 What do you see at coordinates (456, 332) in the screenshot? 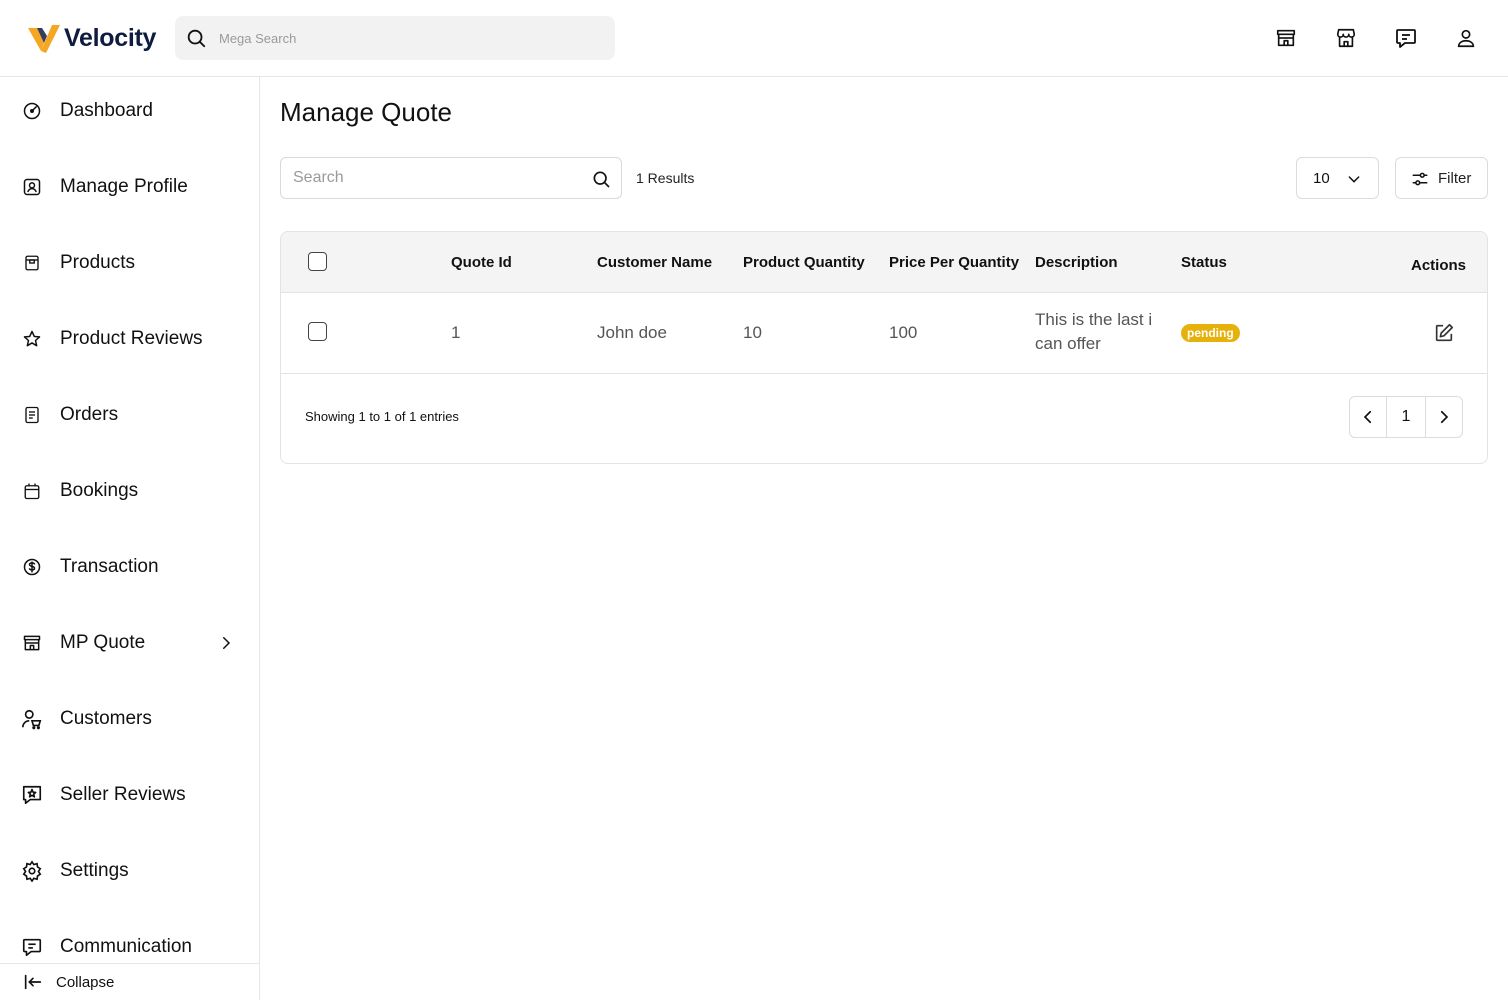
I see `cell-quote-id: 1` at bounding box center [456, 332].